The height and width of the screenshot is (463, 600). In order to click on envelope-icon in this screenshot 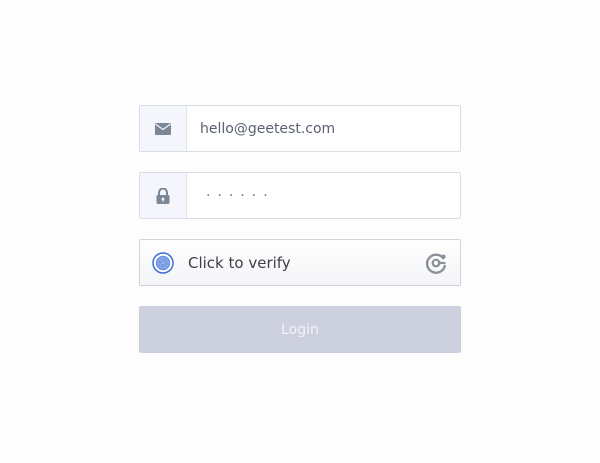, I will do `click(163, 128)`.